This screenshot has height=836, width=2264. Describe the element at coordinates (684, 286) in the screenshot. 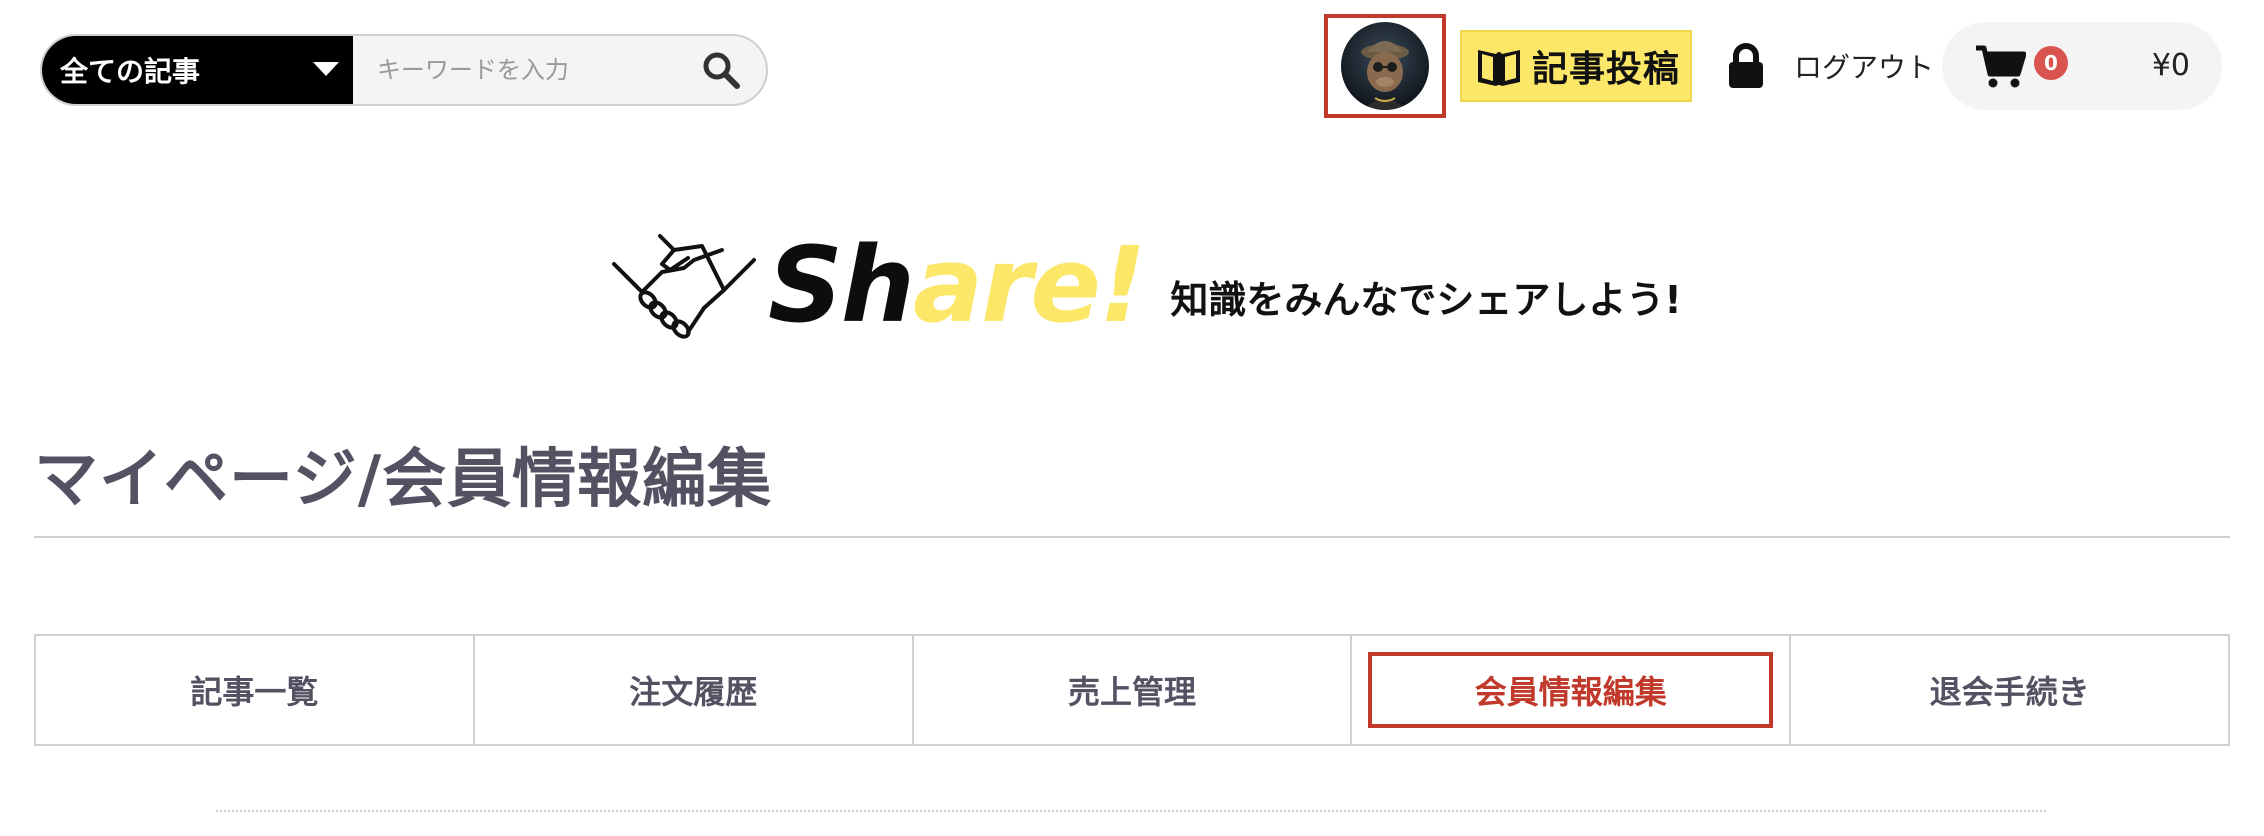

I see `handshake-icon` at that location.